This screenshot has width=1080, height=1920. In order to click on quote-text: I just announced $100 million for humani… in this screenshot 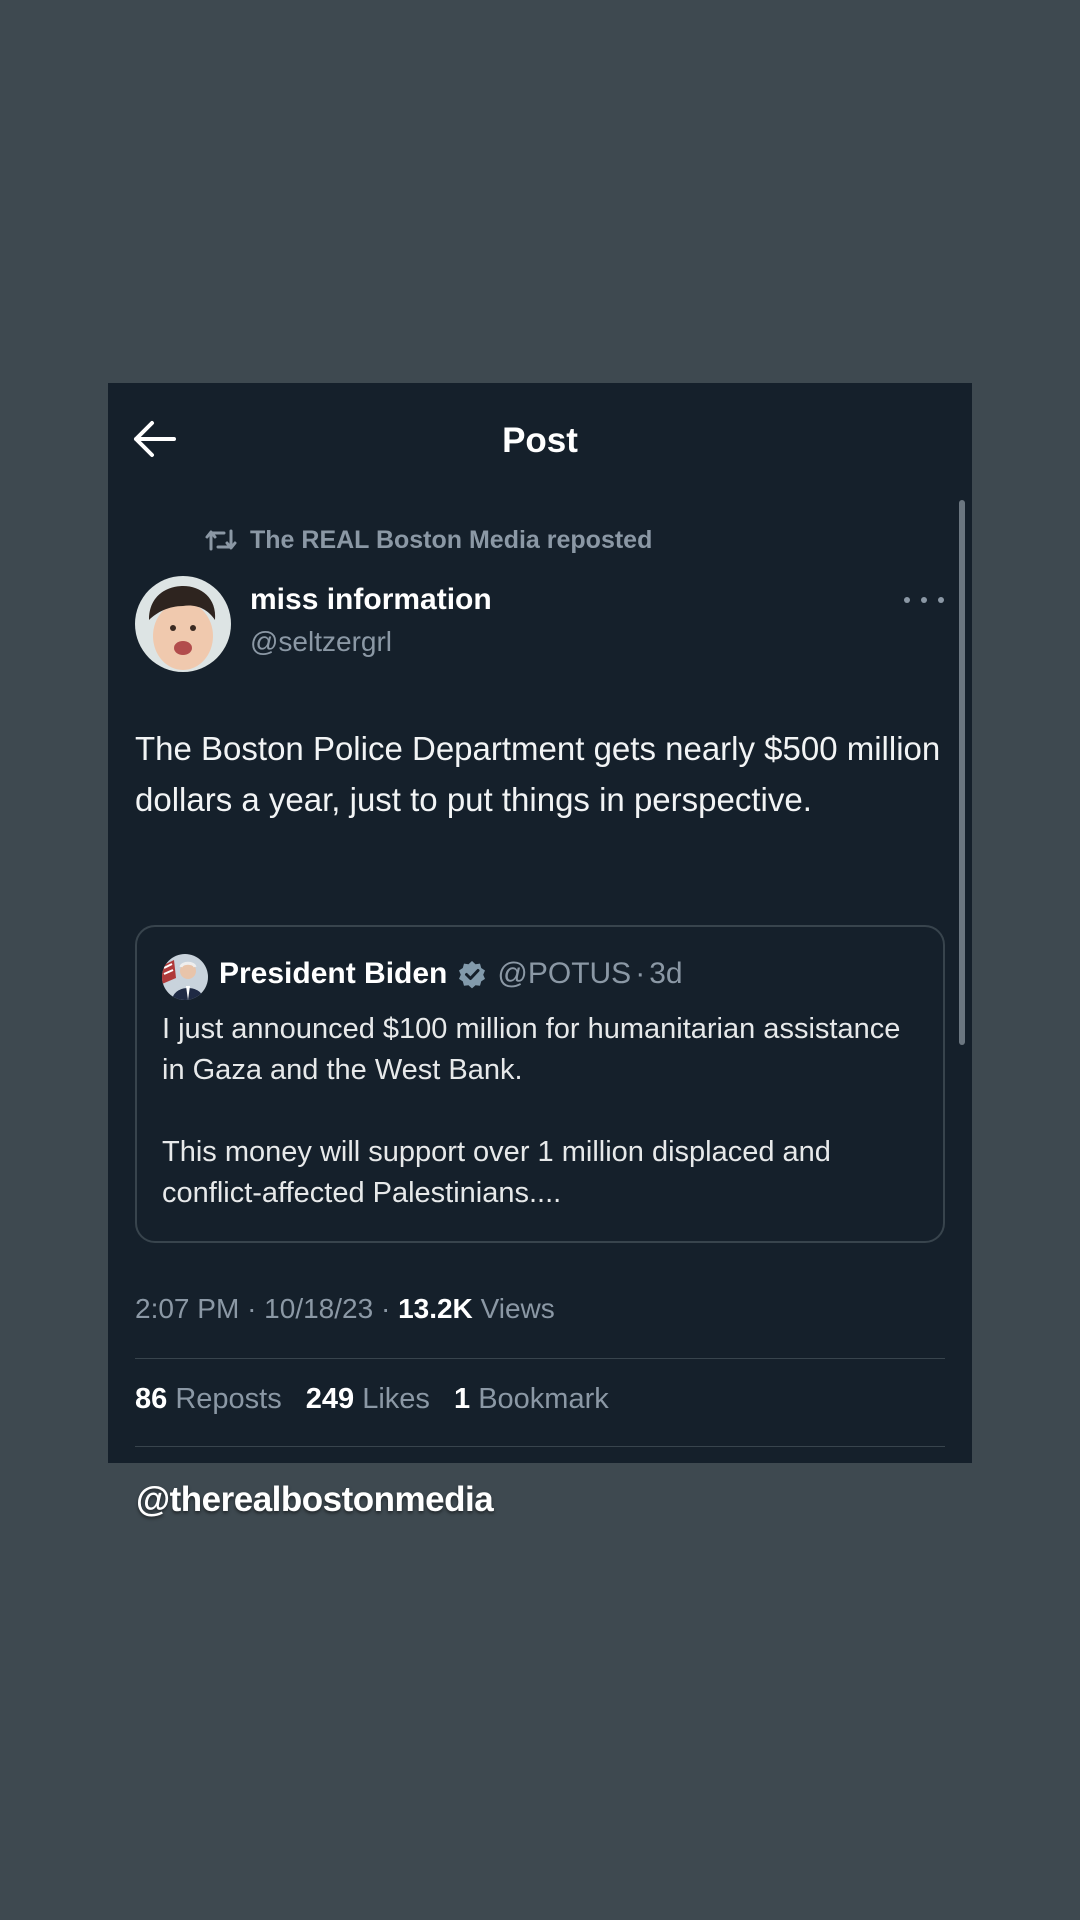, I will do `click(542, 1111)`.